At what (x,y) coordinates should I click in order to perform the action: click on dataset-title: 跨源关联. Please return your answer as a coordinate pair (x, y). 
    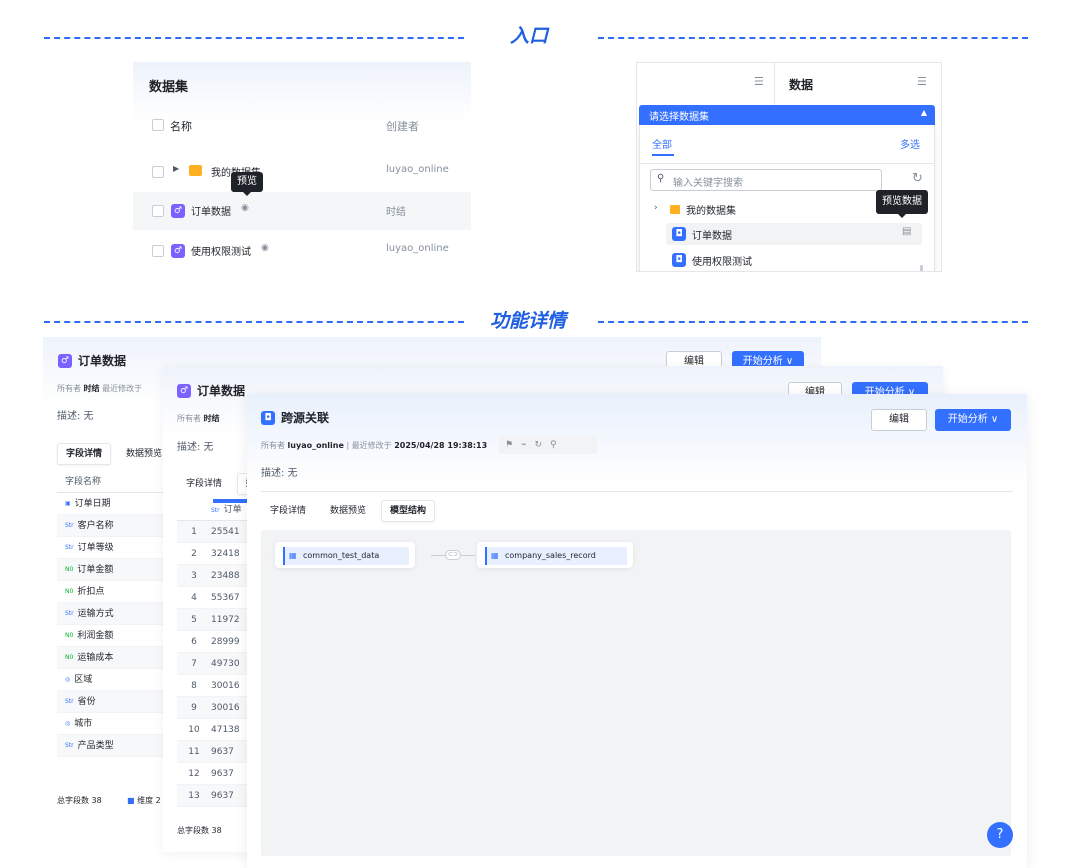
    Looking at the image, I should click on (305, 418).